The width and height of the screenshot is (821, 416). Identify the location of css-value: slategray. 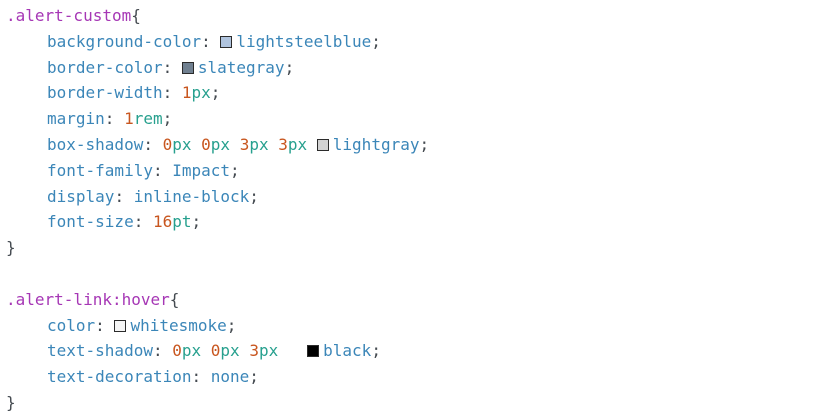
(241, 67).